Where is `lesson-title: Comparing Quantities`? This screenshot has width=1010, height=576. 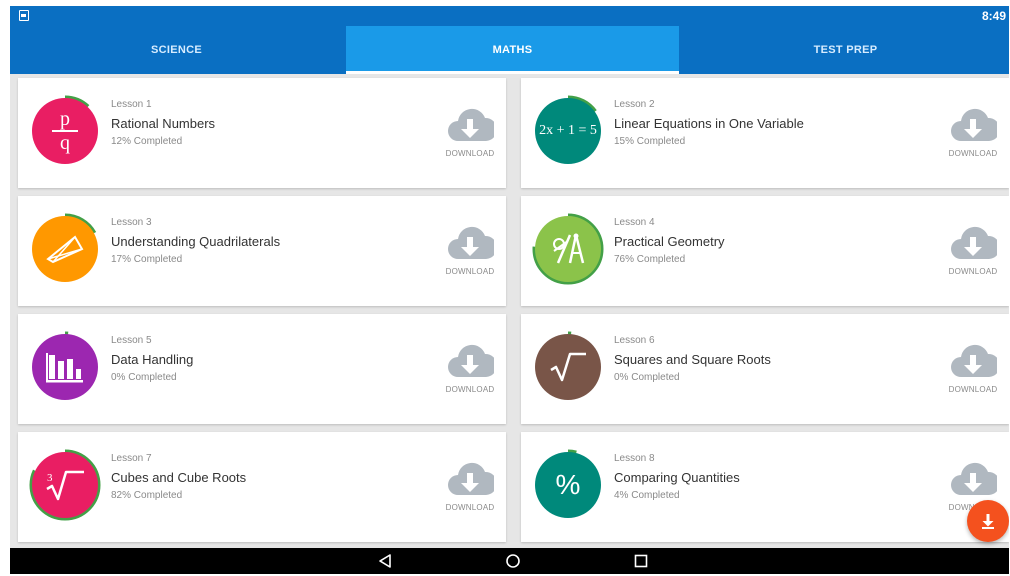 lesson-title: Comparing Quantities is located at coordinates (677, 477).